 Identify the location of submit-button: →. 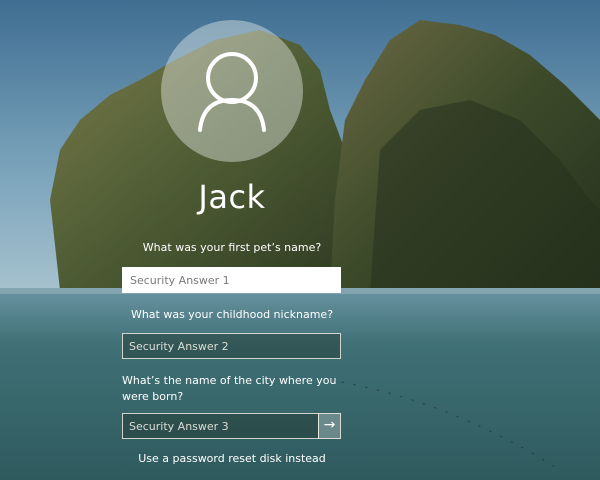
(329, 426).